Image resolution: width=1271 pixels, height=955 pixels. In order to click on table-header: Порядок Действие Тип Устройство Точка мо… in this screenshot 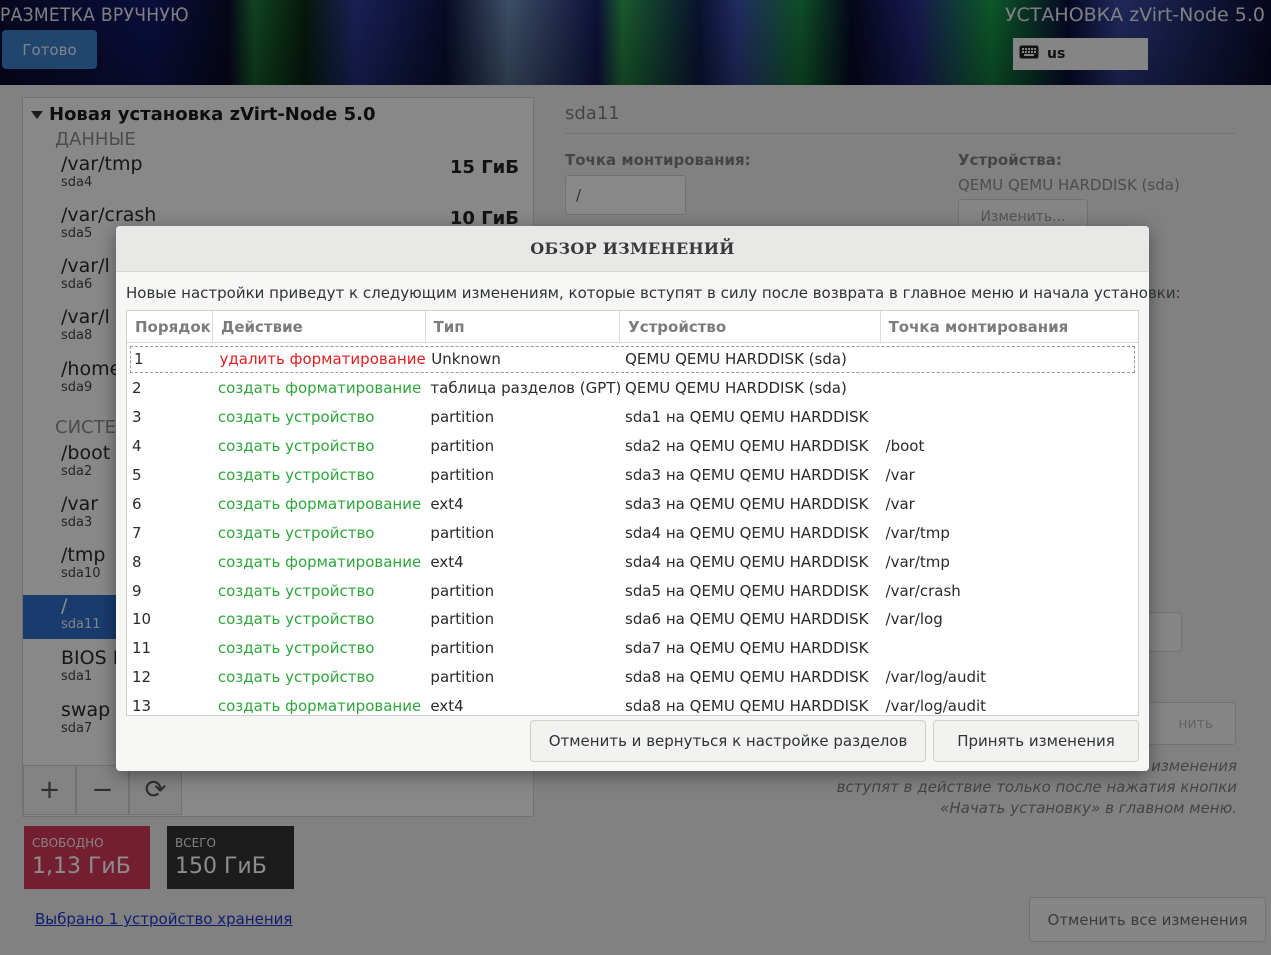, I will do `click(632, 327)`.